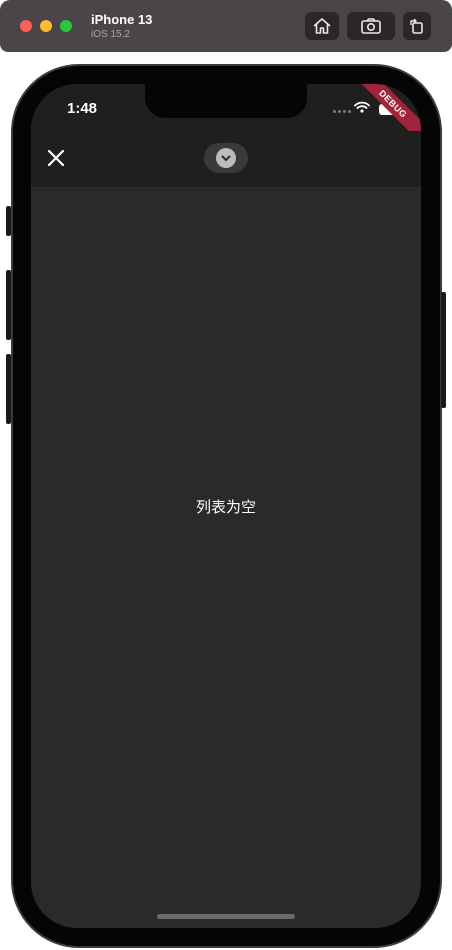  What do you see at coordinates (226, 101) in the screenshot?
I see `notch` at bounding box center [226, 101].